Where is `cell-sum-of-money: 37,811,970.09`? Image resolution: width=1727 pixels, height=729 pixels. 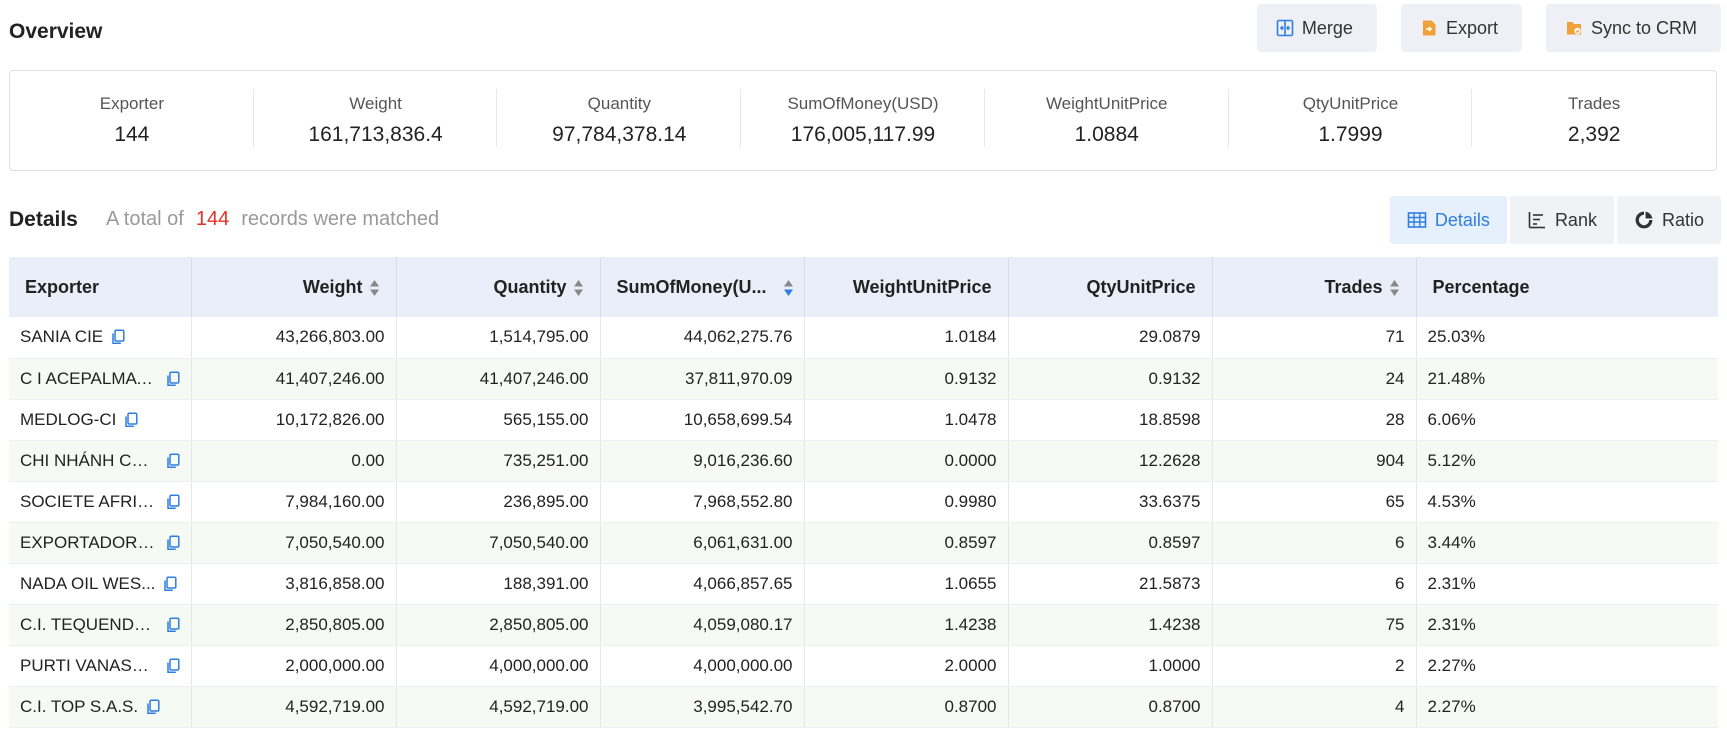
cell-sum-of-money: 37,811,970.09 is located at coordinates (702, 379).